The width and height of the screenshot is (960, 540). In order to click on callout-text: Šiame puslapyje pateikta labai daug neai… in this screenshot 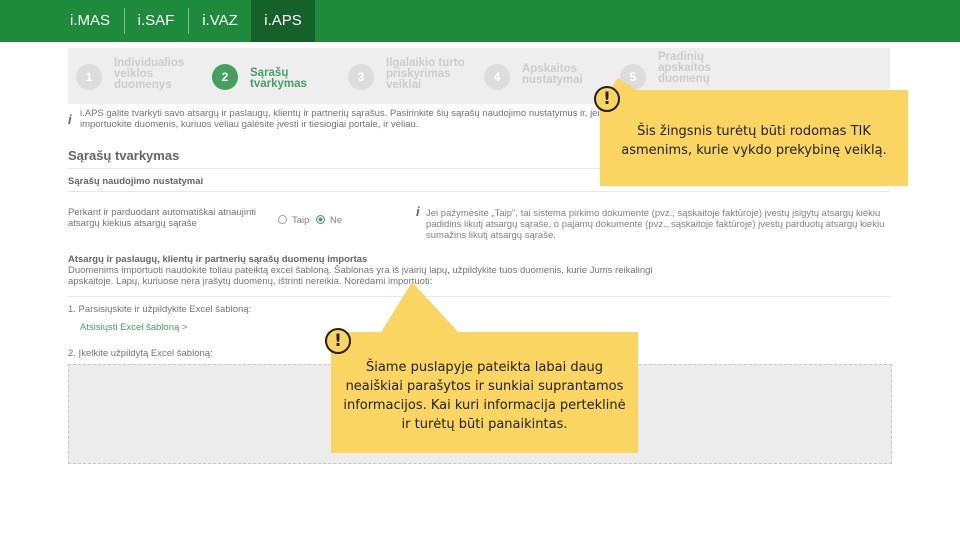, I will do `click(484, 396)`.